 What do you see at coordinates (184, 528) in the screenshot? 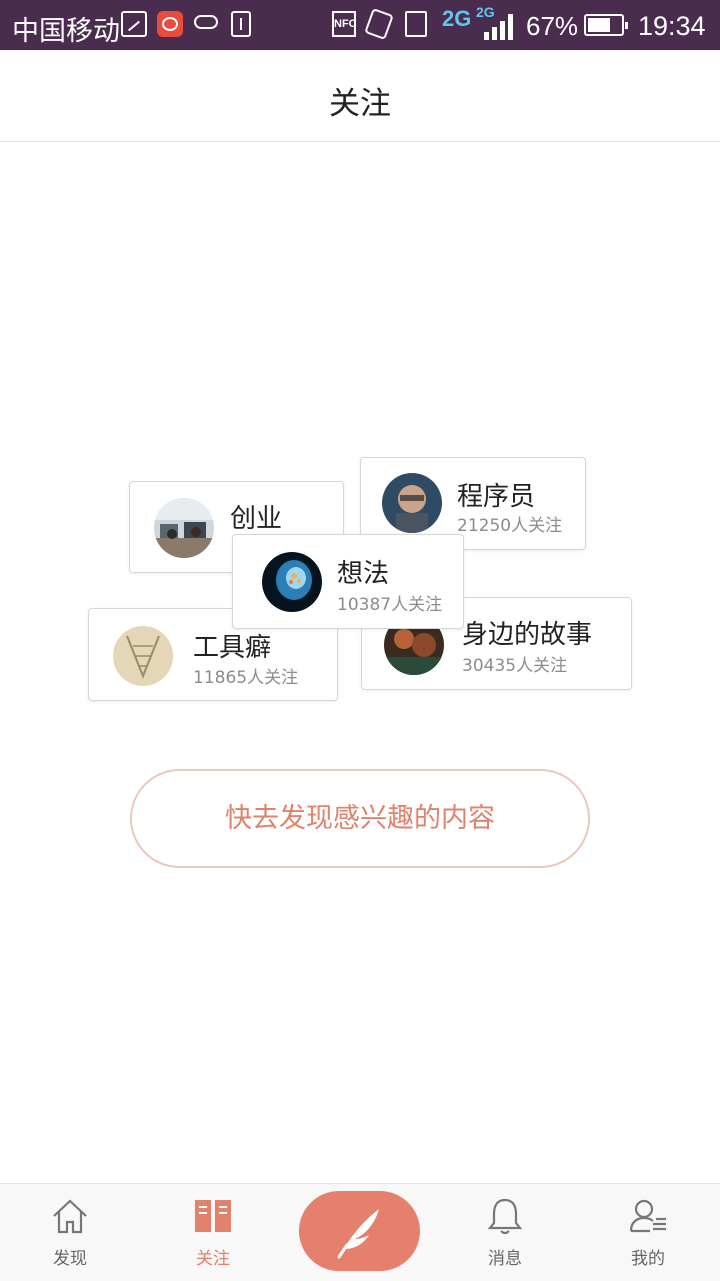
I see `topic-avatar-startup` at bounding box center [184, 528].